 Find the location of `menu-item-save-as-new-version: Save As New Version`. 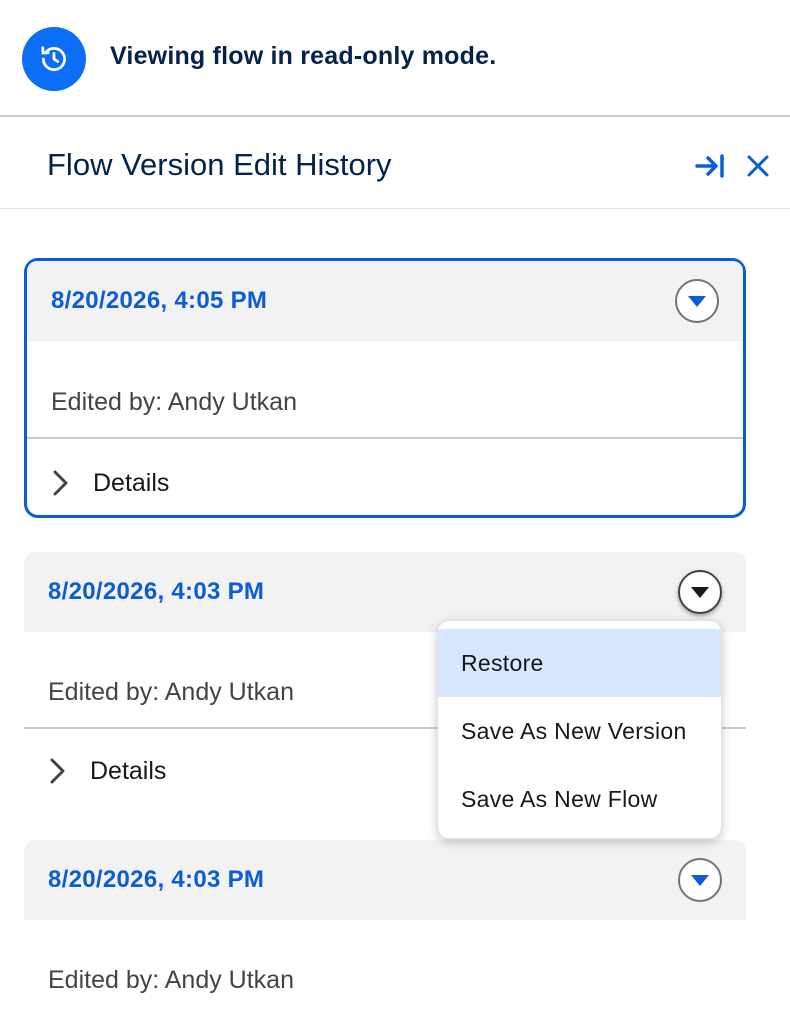

menu-item-save-as-new-version: Save As New Version is located at coordinates (579, 731).